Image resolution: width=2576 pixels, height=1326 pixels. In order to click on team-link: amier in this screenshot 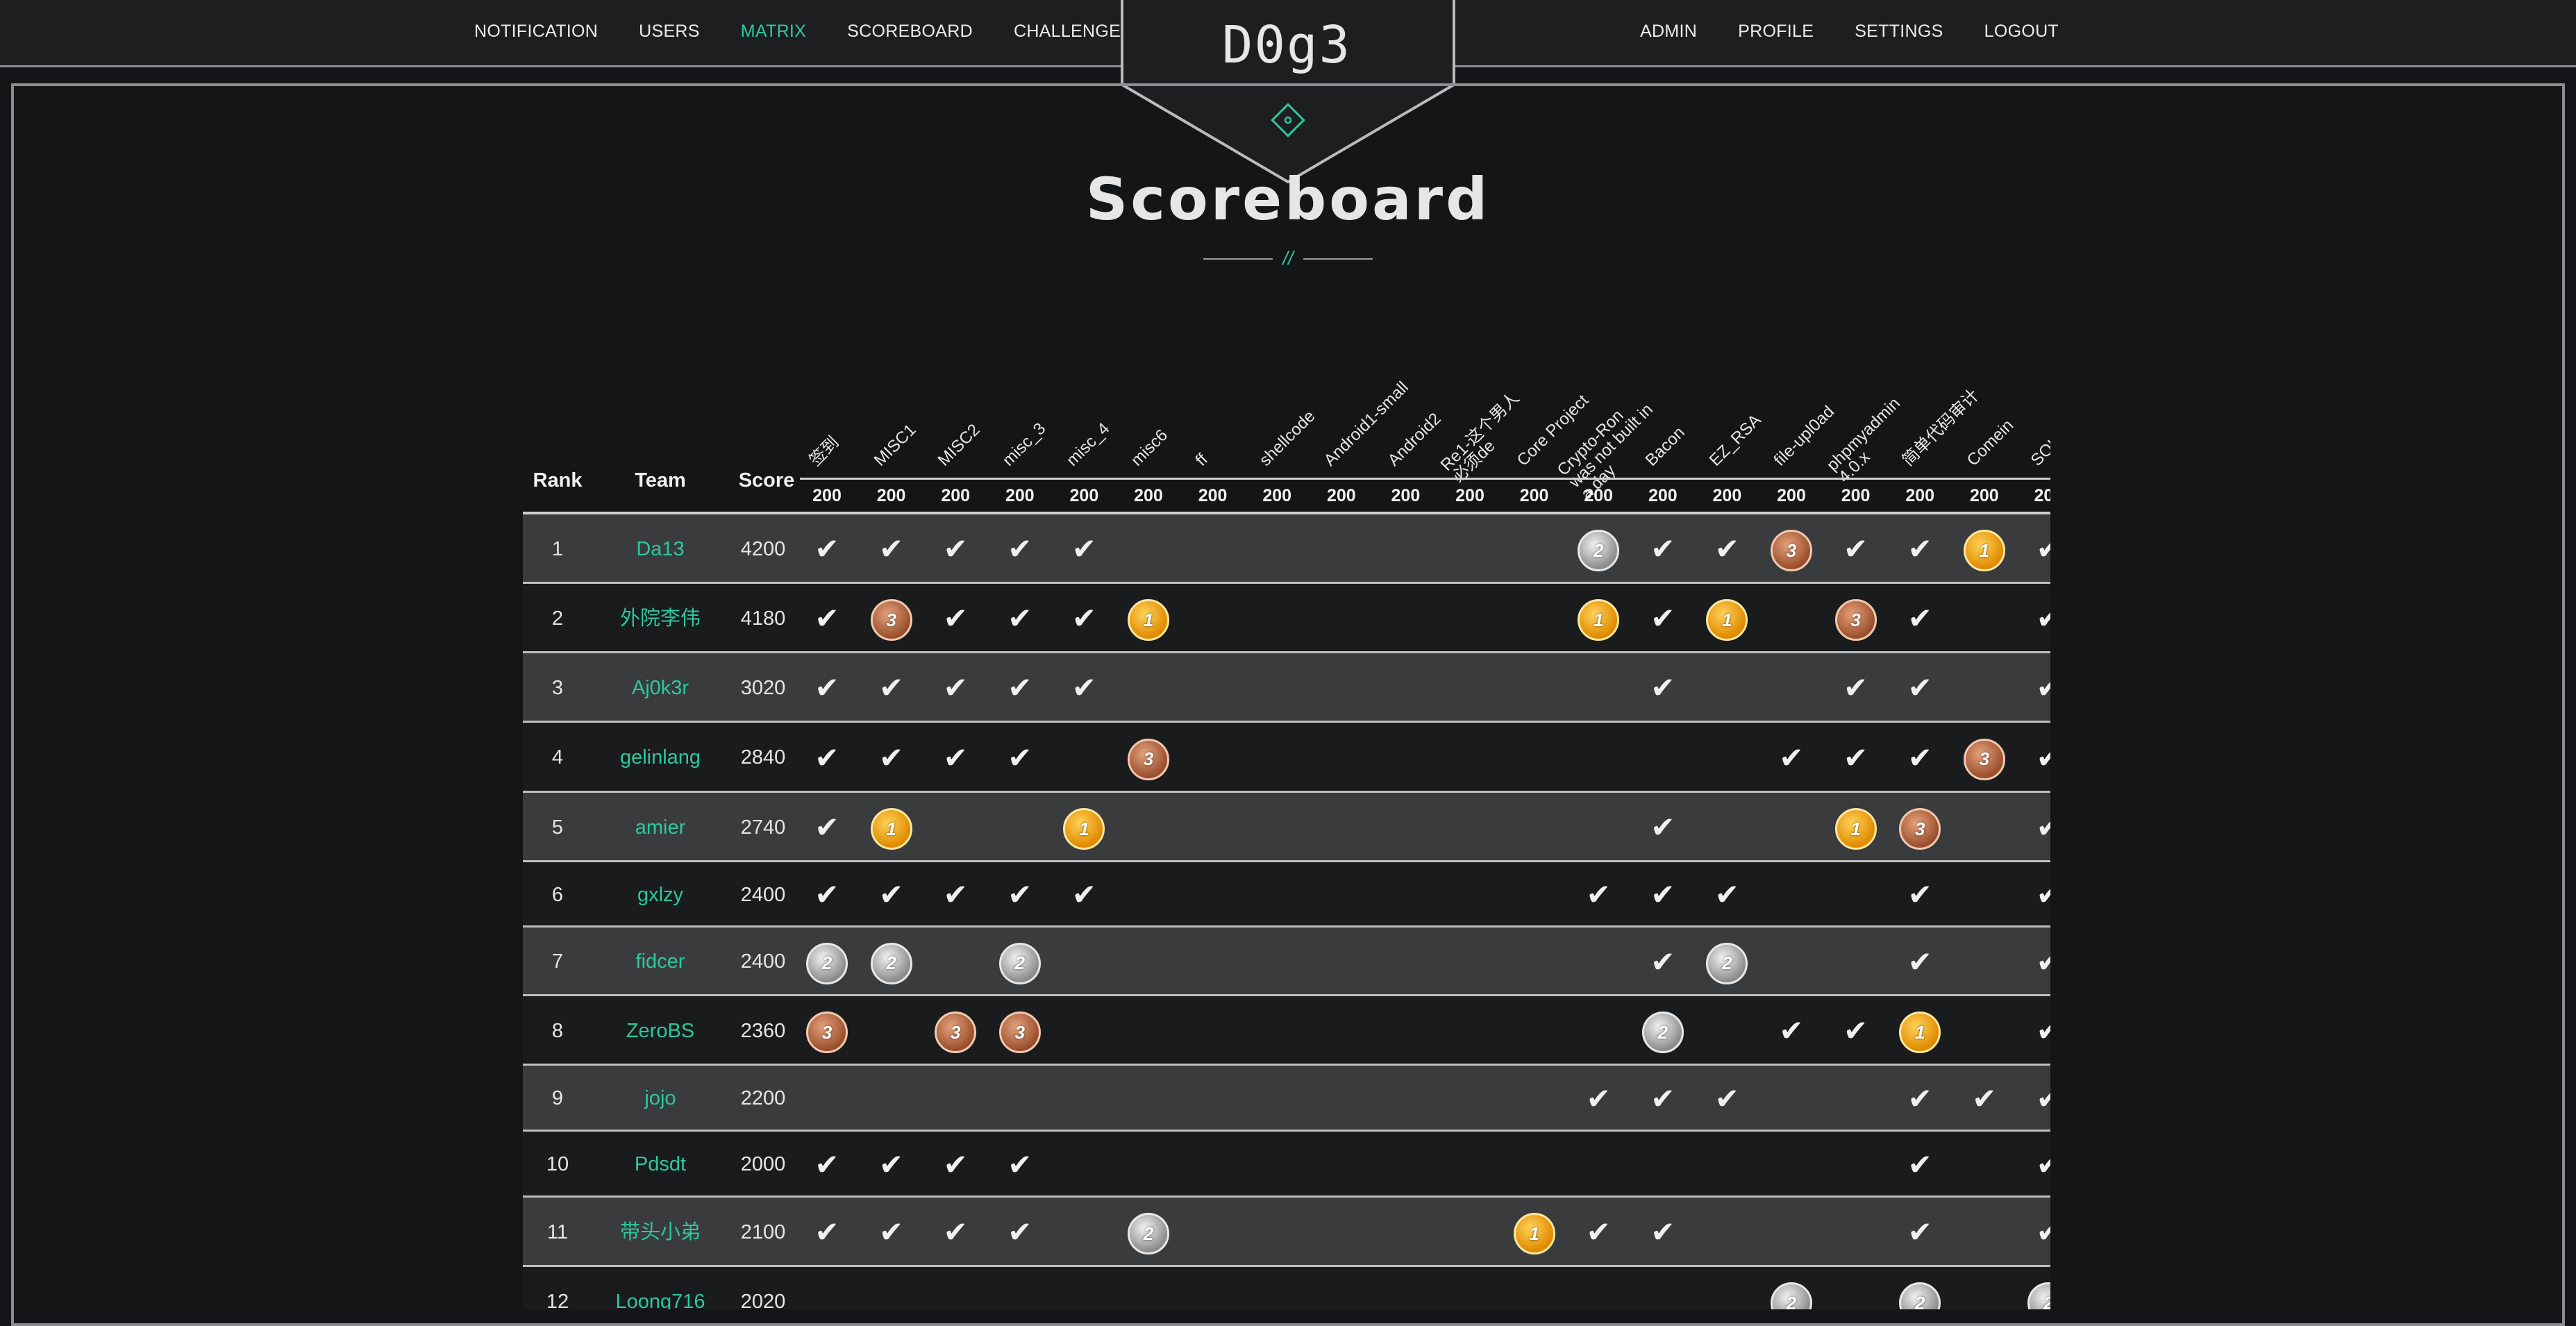, I will do `click(660, 827)`.